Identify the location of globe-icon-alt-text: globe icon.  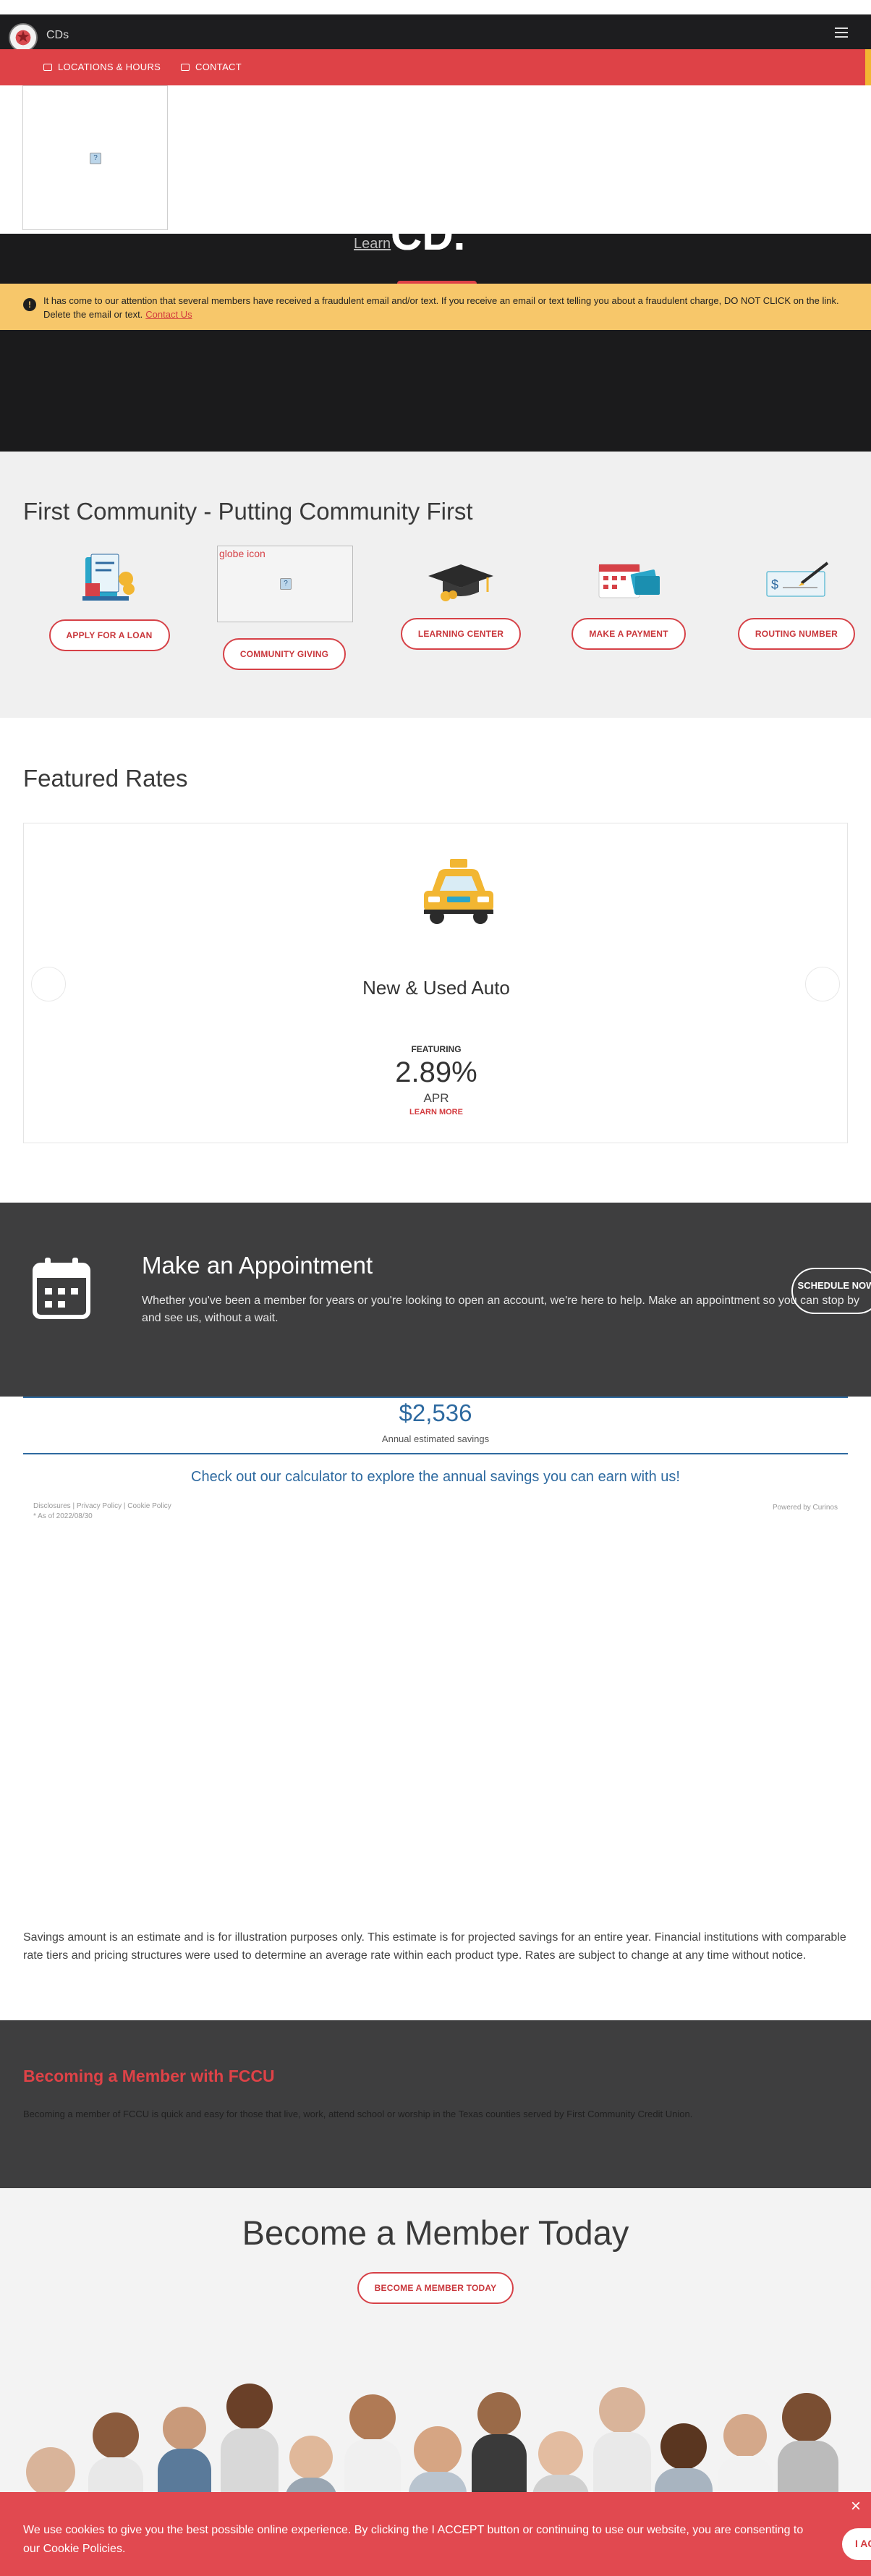
(242, 553).